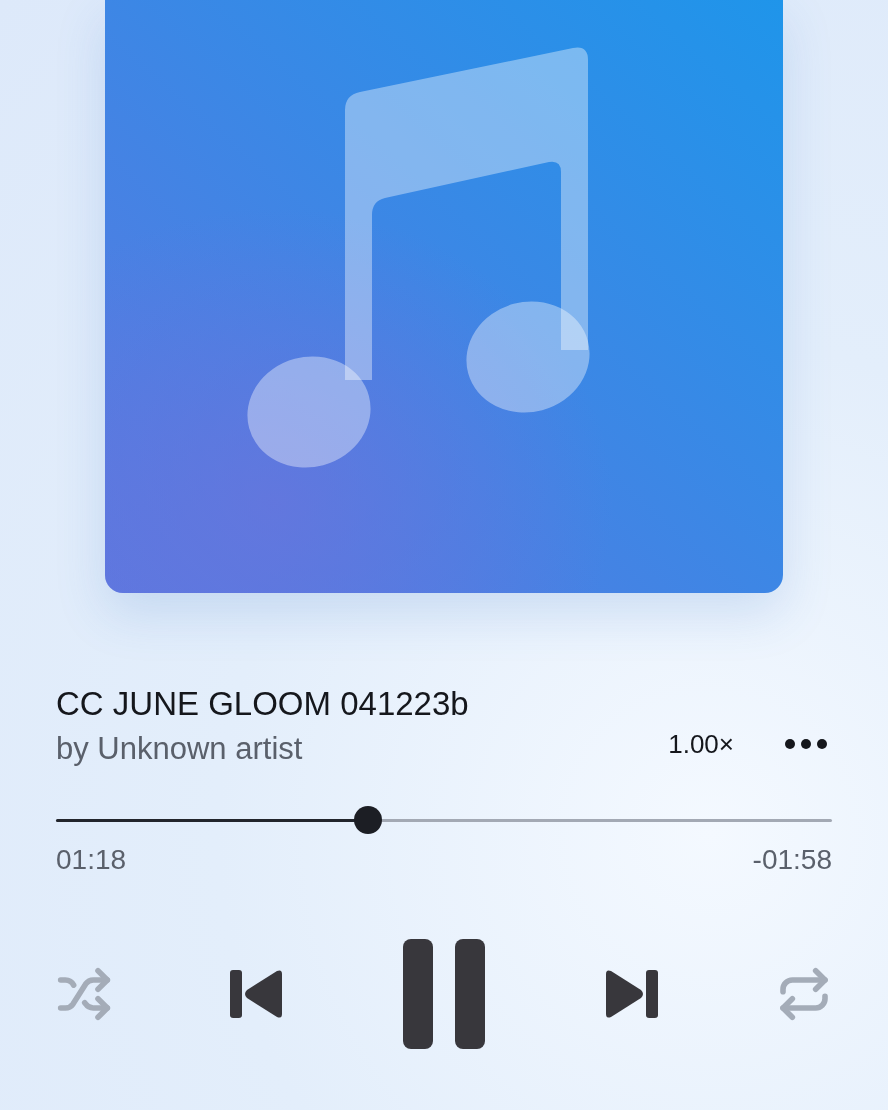  Describe the element at coordinates (806, 744) in the screenshot. I see `more-icon` at that location.